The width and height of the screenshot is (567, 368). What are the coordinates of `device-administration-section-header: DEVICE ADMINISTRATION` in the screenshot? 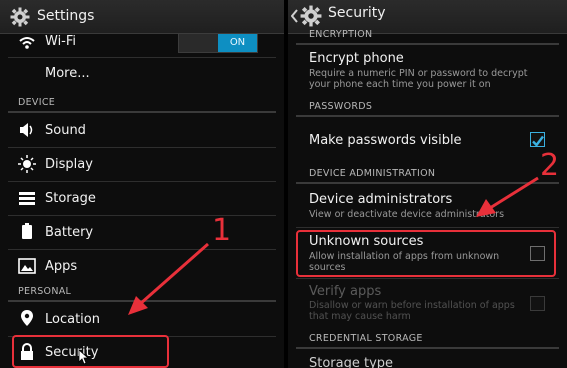 It's located at (427, 174).